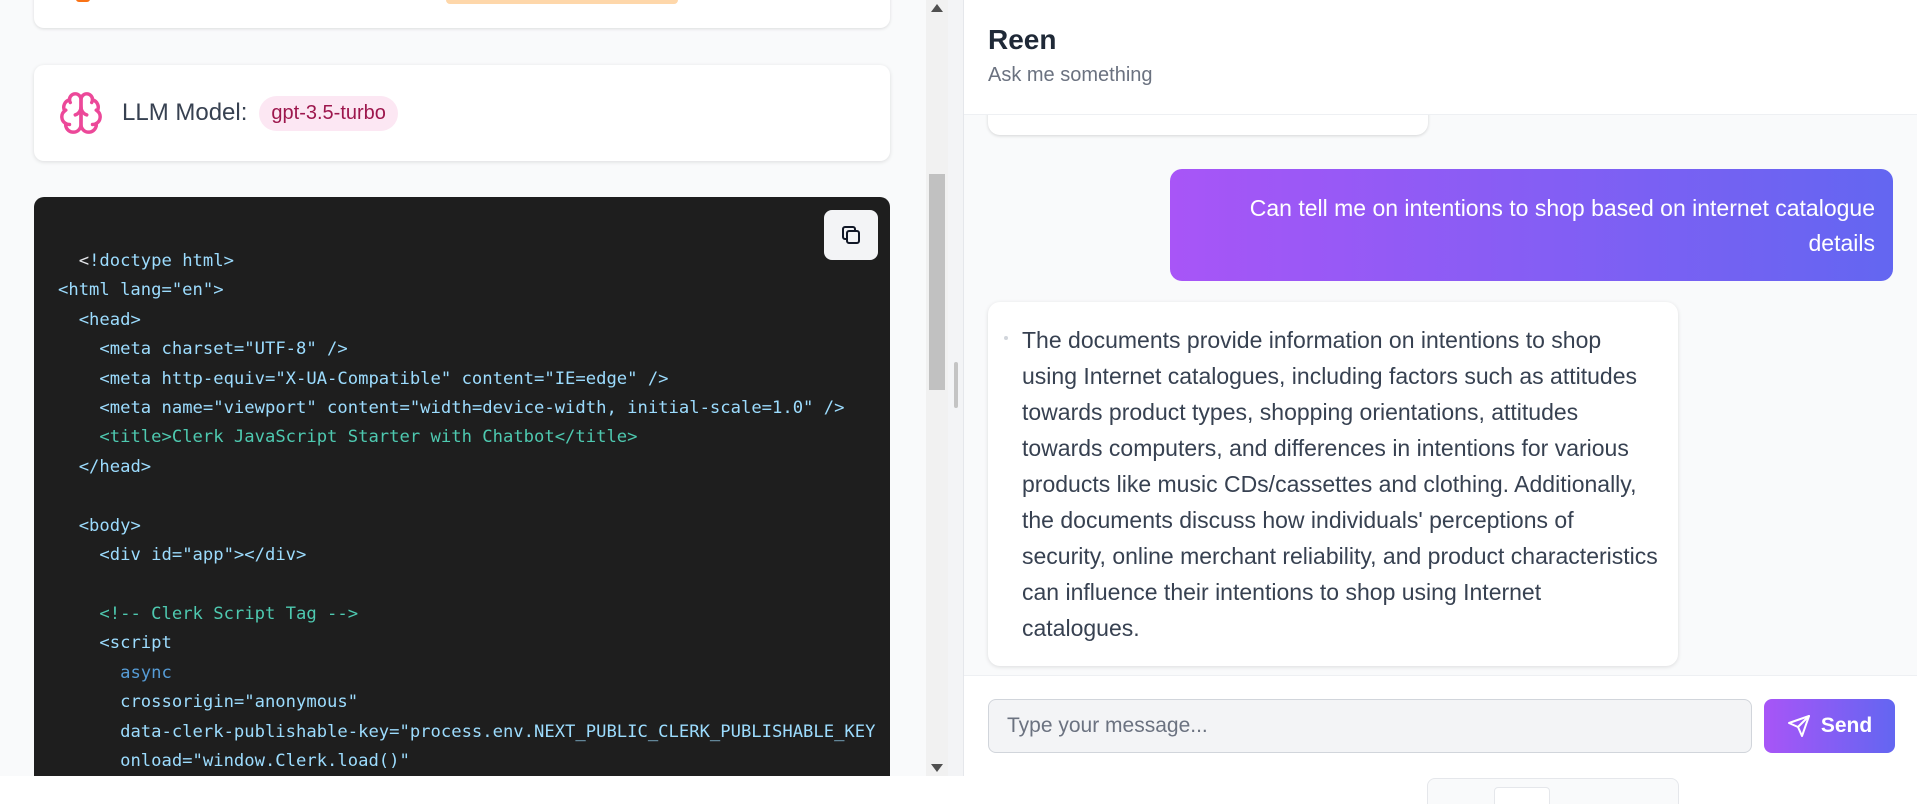  Describe the element at coordinates (956, 385) in the screenshot. I see `splitter-grip-icon` at that location.